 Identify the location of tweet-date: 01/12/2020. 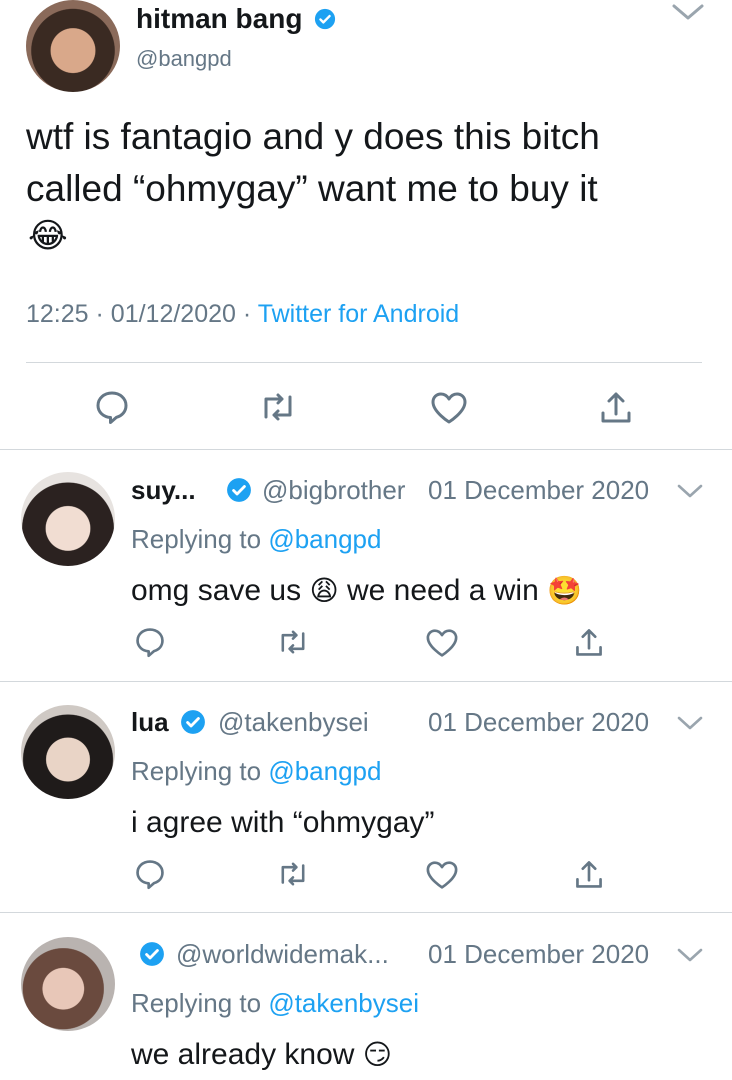
(173, 314).